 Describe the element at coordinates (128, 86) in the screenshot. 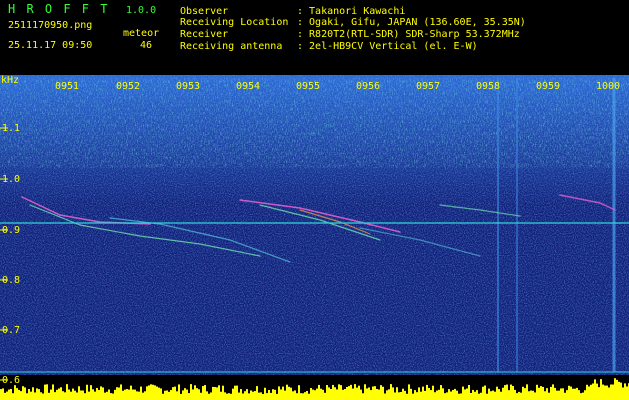

I see `x-tick-label: 0952` at that location.